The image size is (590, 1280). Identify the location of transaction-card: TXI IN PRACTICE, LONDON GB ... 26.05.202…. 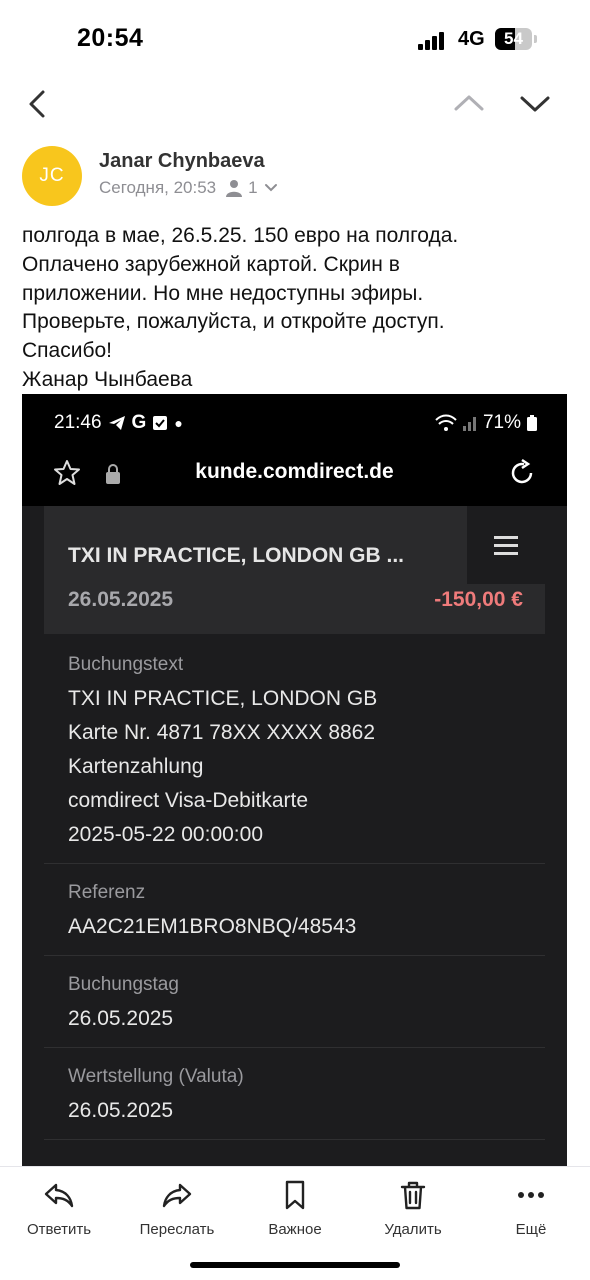
(294, 570).